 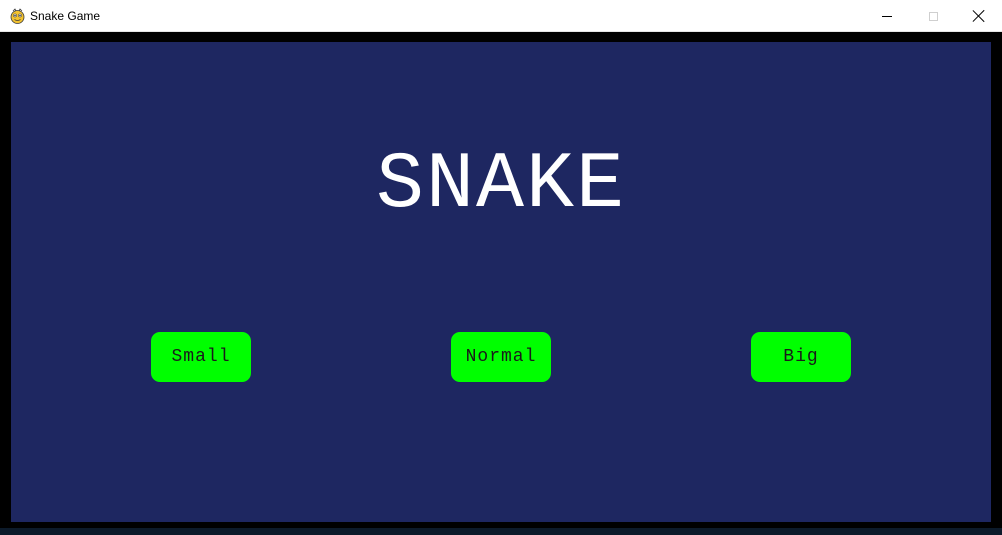 What do you see at coordinates (501, 16) in the screenshot?
I see `title-bar: Snake Game` at bounding box center [501, 16].